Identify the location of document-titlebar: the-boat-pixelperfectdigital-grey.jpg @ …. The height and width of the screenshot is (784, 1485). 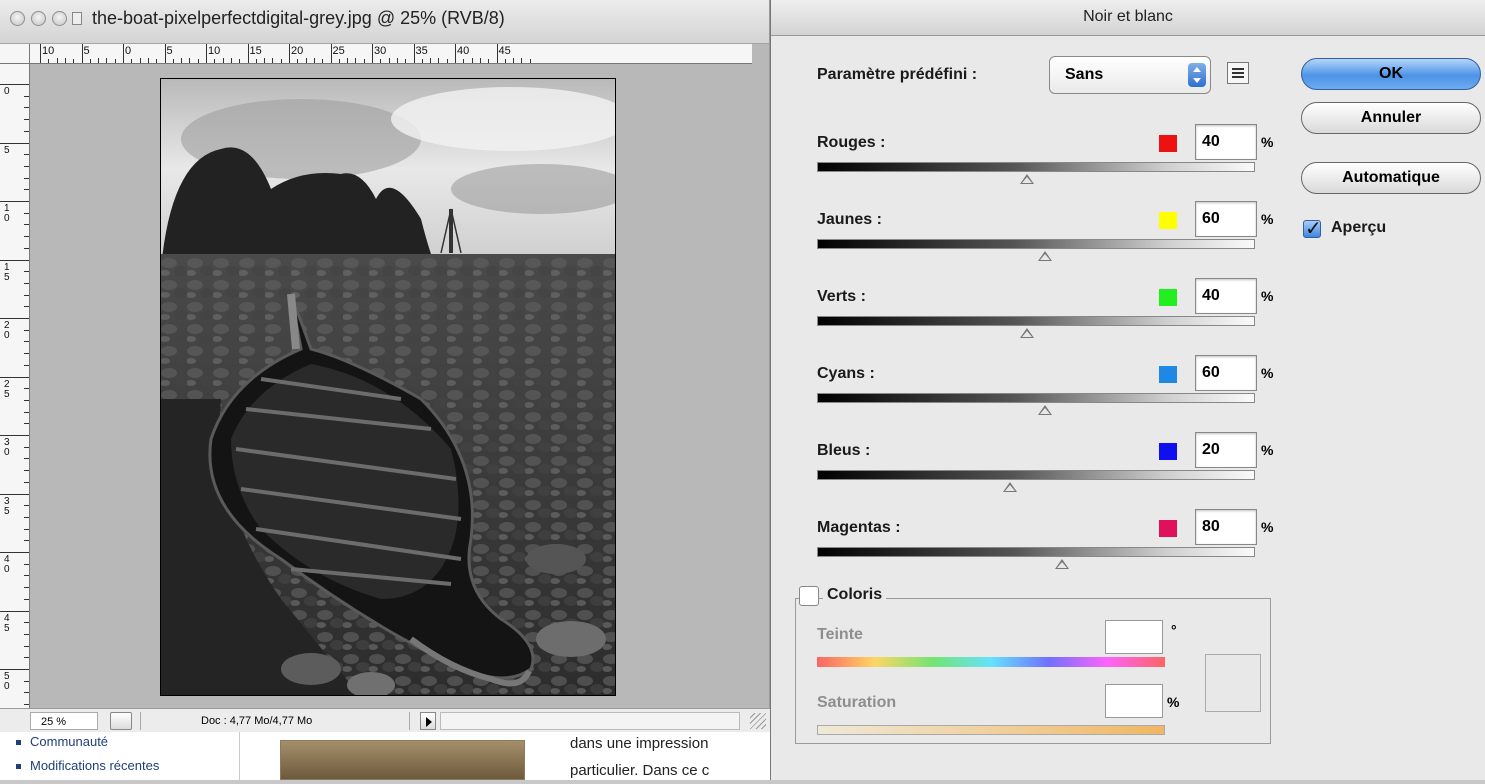
(384, 22).